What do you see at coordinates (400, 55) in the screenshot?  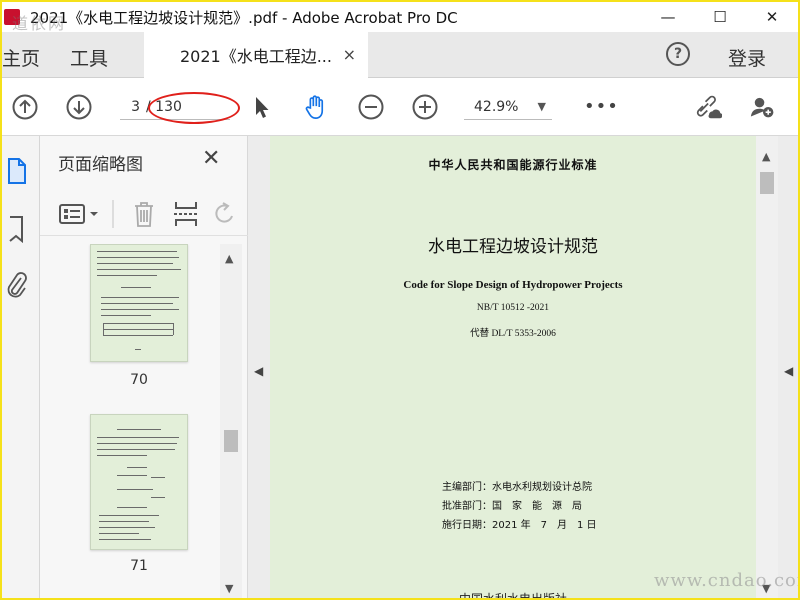 I see `tab-bar: 主页 工具 2021《水电工程边... × ? 登录` at bounding box center [400, 55].